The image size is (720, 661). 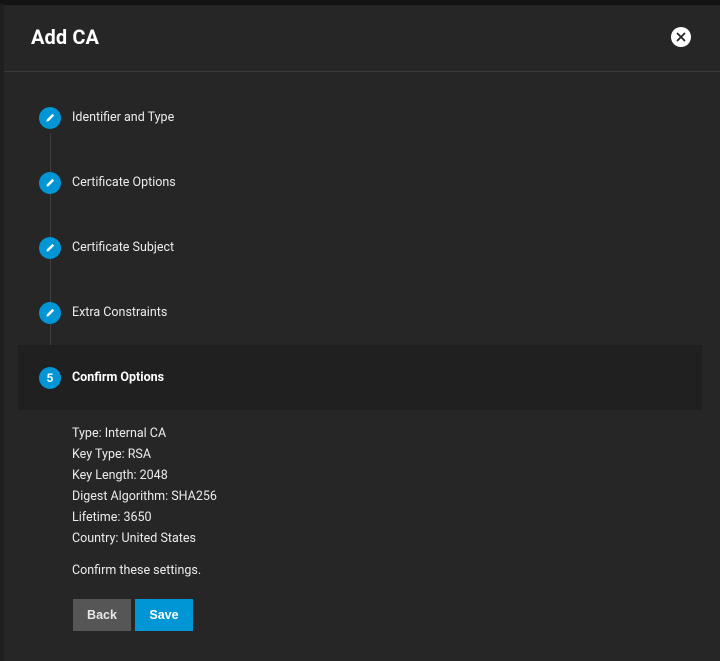 What do you see at coordinates (164, 615) in the screenshot?
I see `save-button: Save` at bounding box center [164, 615].